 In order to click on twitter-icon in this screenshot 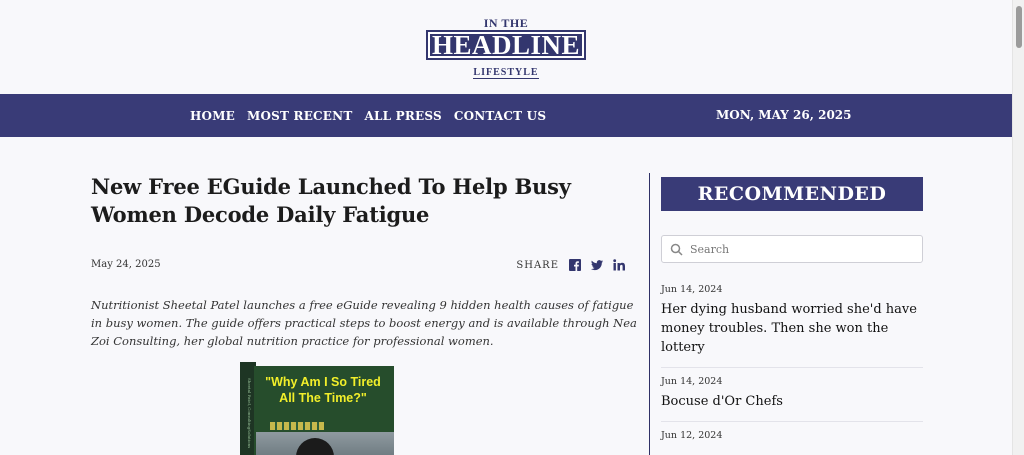, I will do `click(597, 265)`.